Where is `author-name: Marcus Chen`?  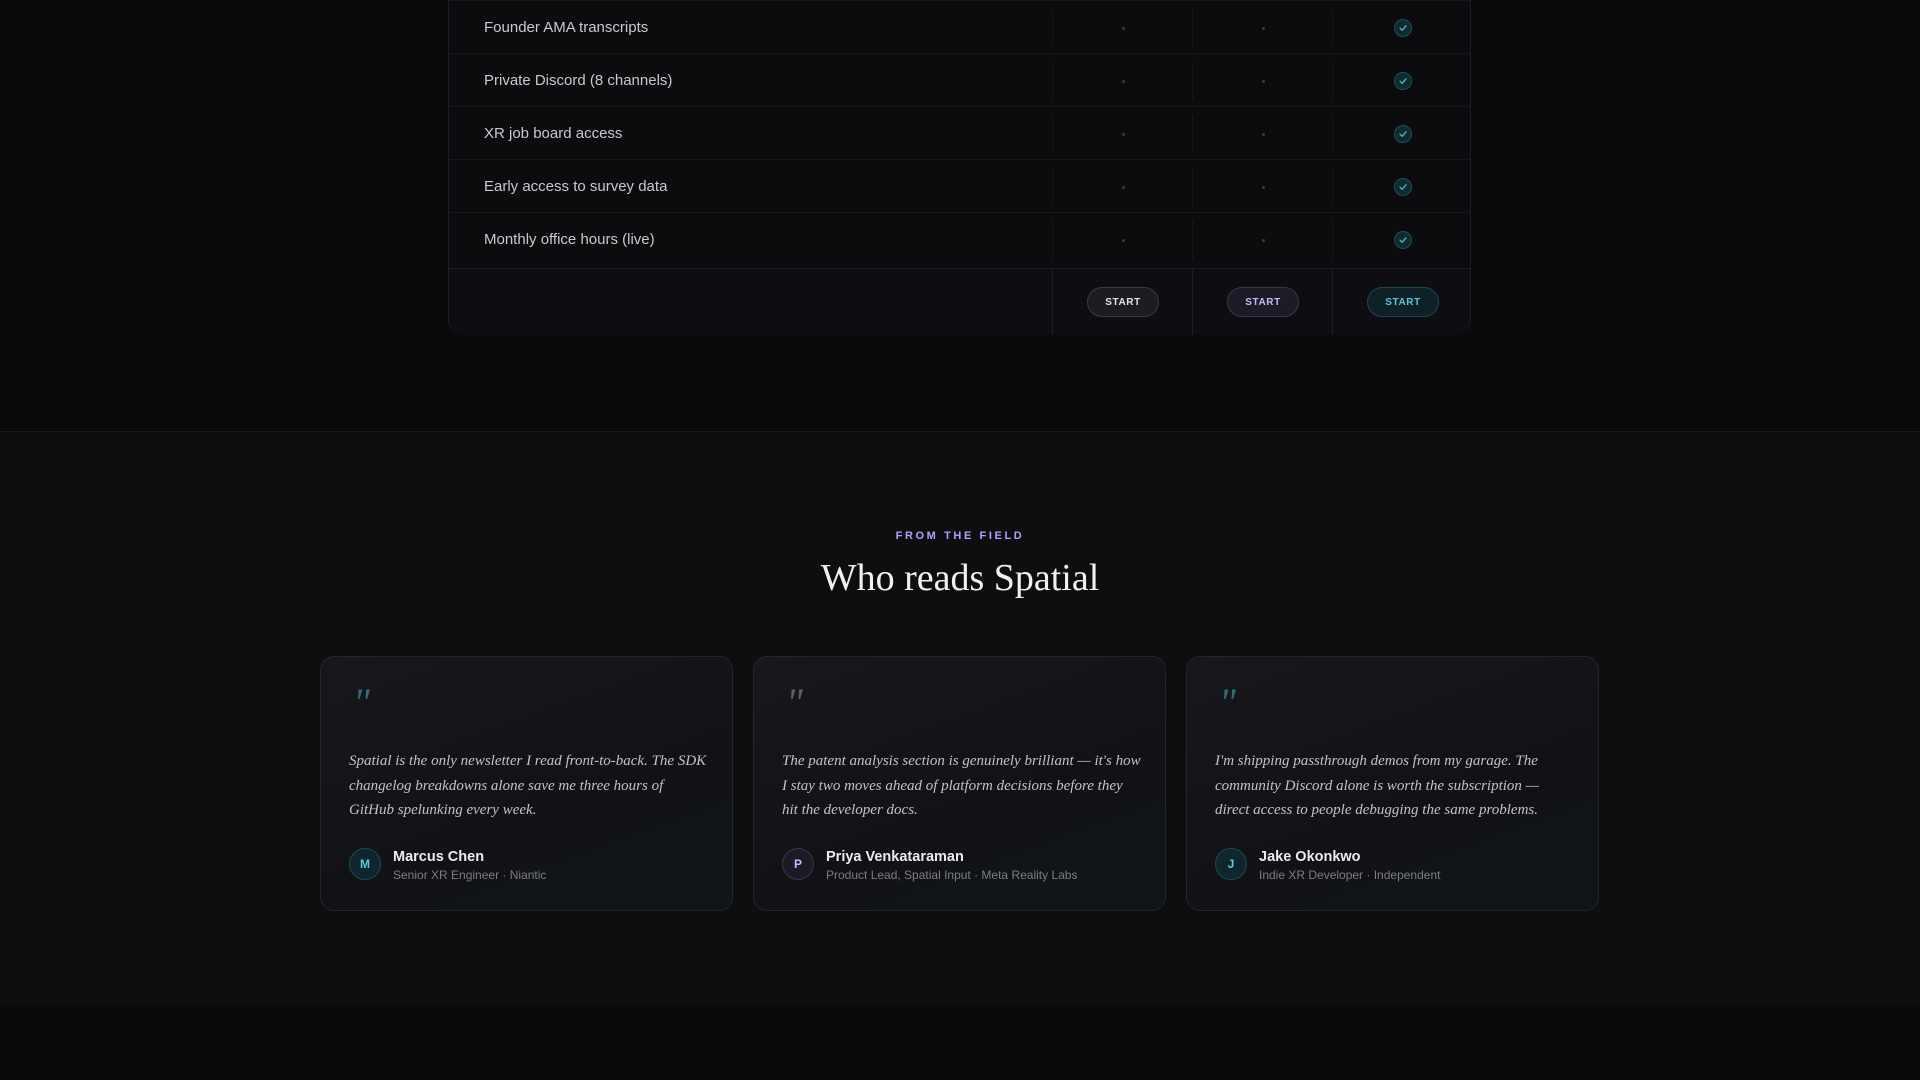
author-name: Marcus Chen is located at coordinates (439, 857).